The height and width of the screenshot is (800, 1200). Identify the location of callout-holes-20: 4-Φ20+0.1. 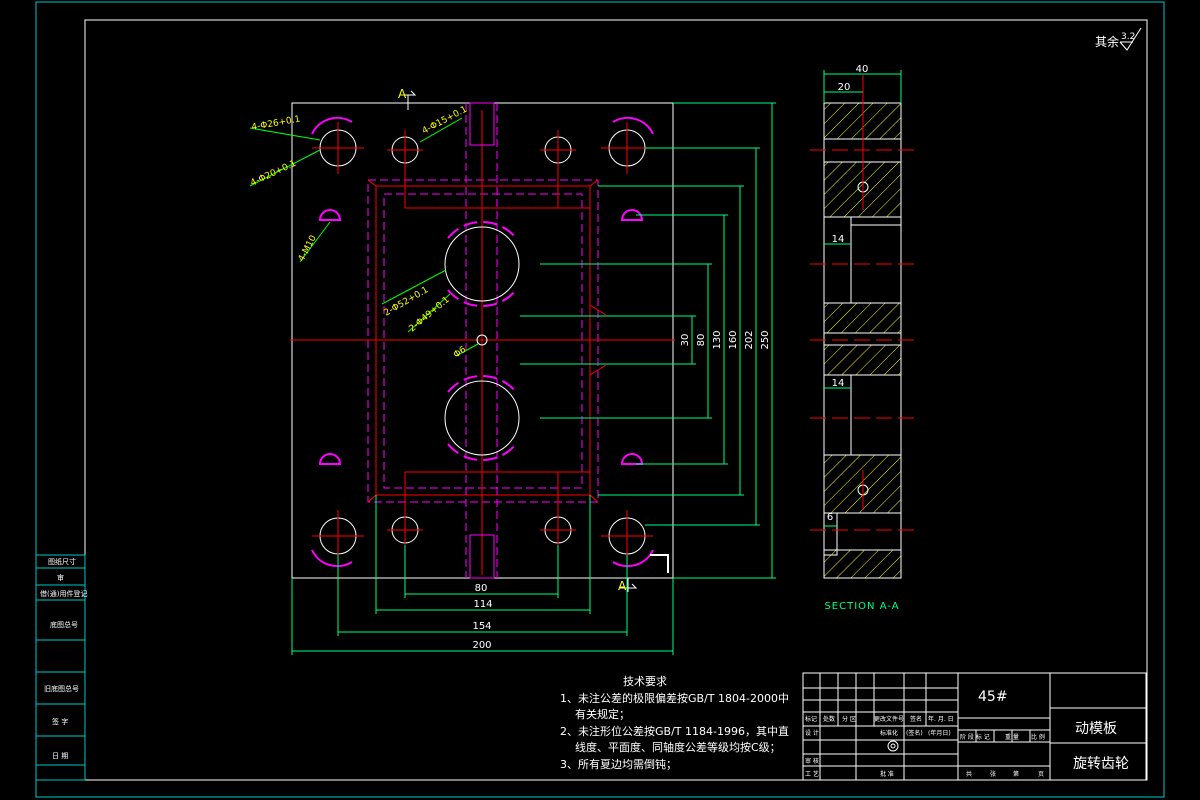
(273, 174).